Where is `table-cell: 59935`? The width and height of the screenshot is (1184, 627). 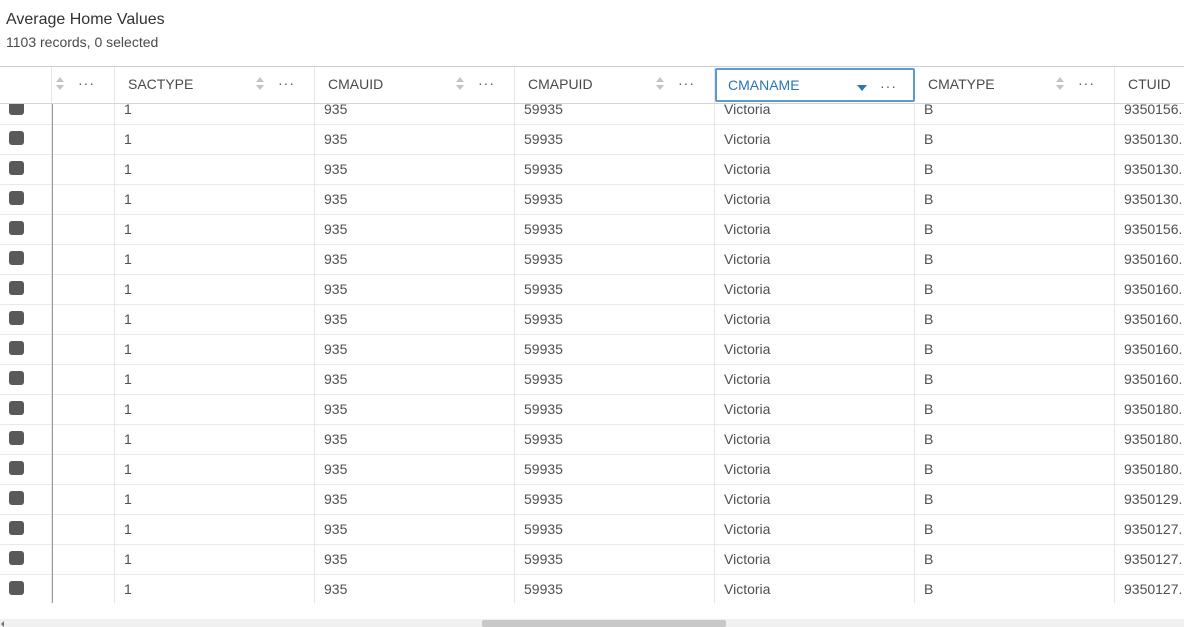 table-cell: 59935 is located at coordinates (615, 170).